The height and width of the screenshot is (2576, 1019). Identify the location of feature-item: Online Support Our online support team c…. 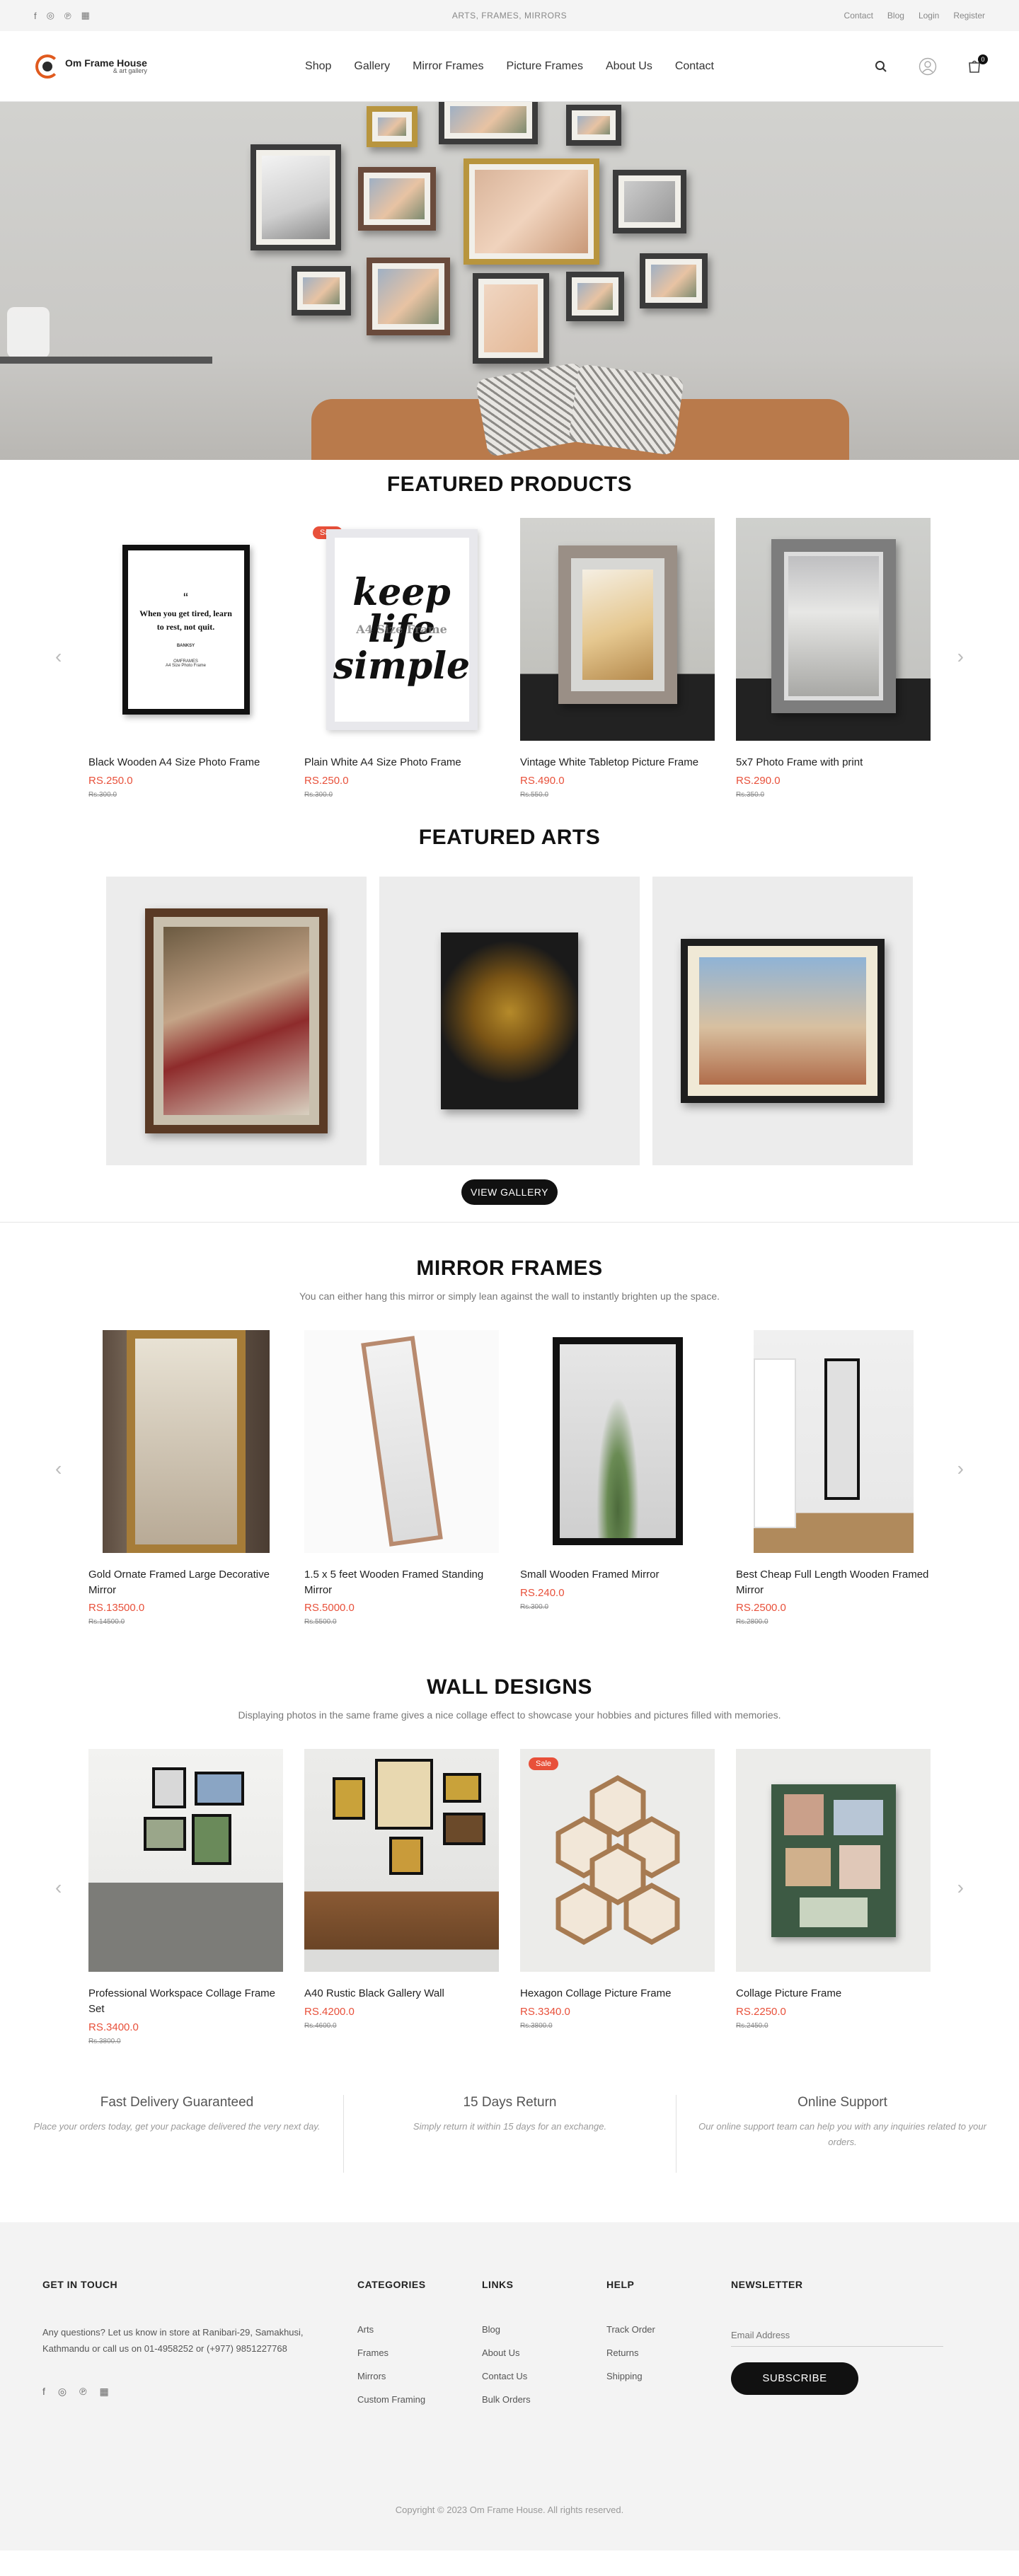
(842, 2133).